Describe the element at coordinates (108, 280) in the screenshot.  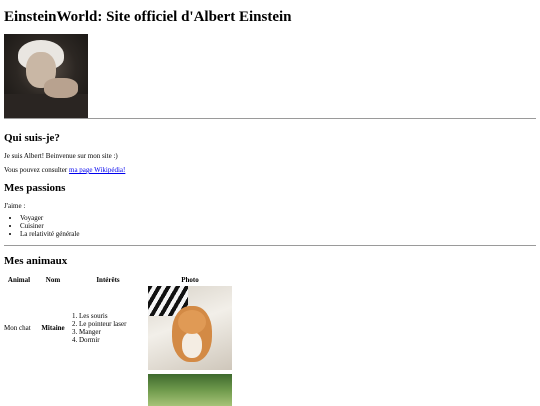
I see `column-header-interests: Intérêts` at that location.